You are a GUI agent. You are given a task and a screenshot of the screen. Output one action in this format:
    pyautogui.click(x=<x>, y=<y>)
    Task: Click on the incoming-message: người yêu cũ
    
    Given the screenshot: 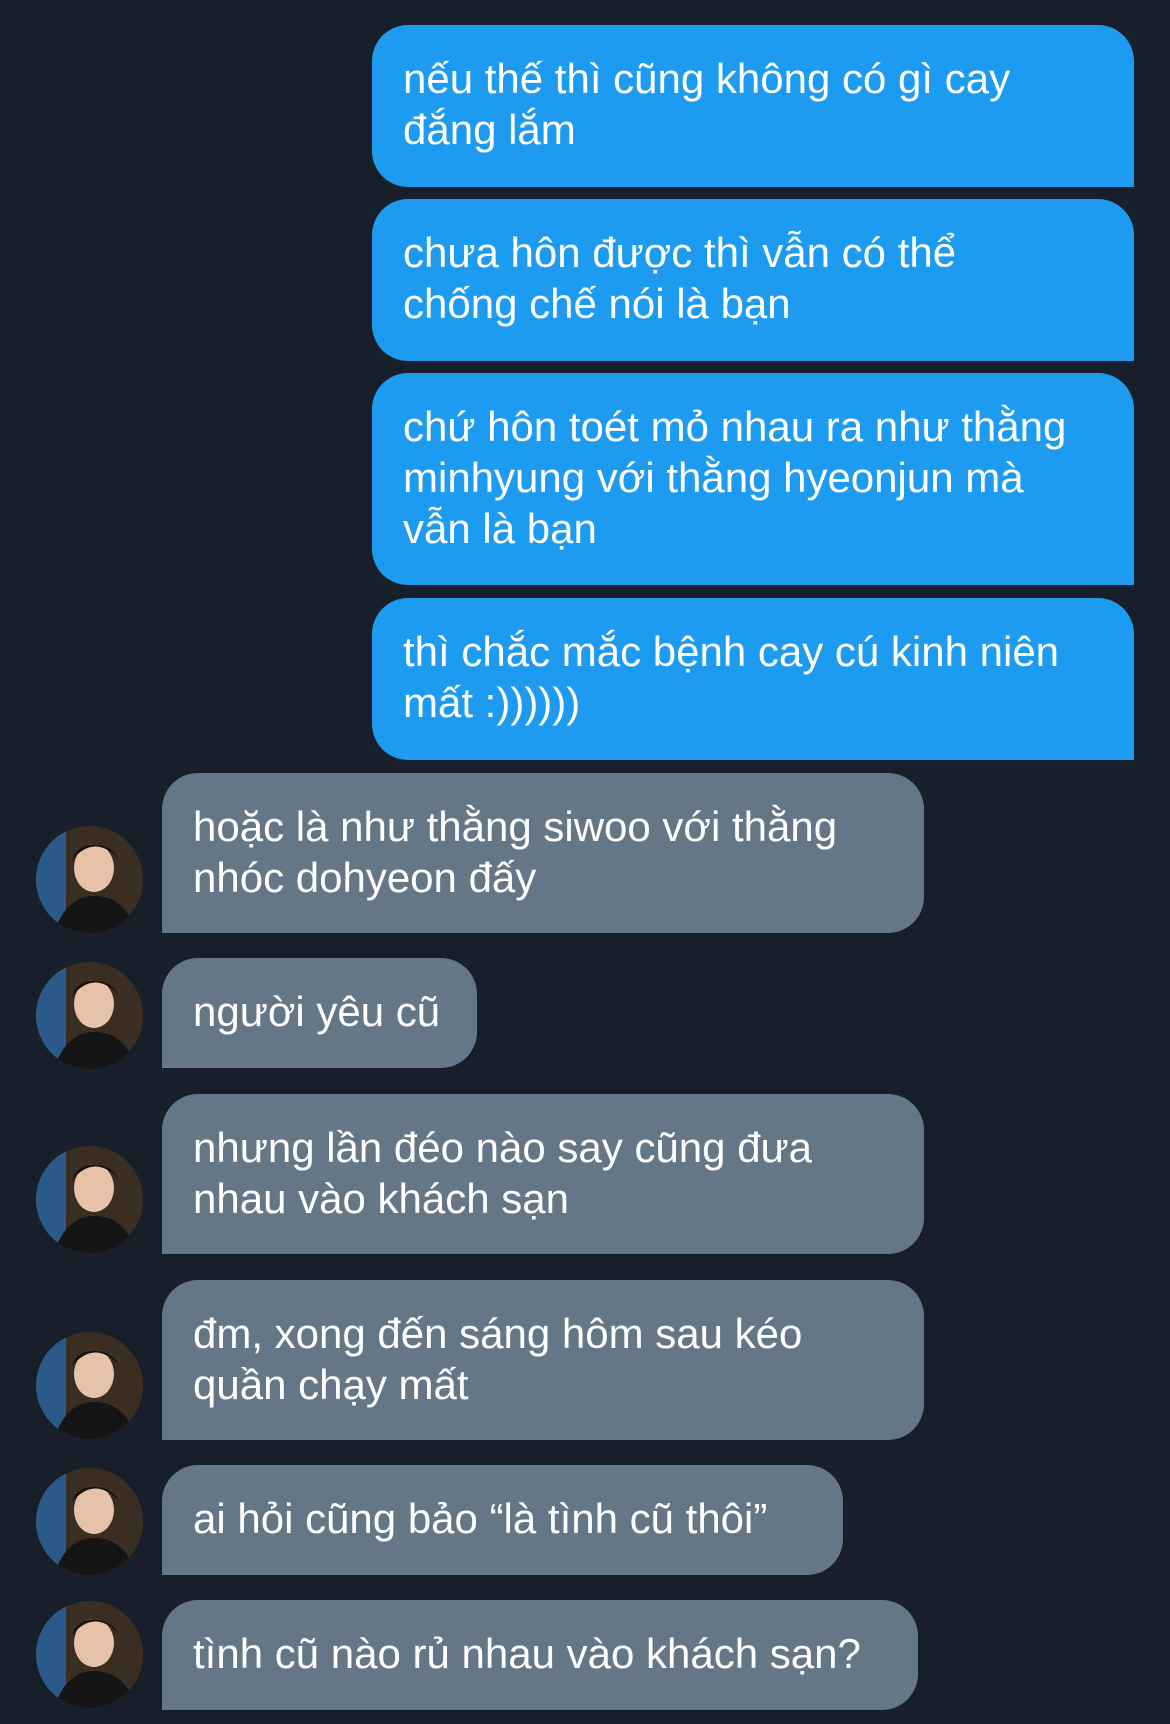 What is the action you would take?
    pyautogui.click(x=319, y=1013)
    